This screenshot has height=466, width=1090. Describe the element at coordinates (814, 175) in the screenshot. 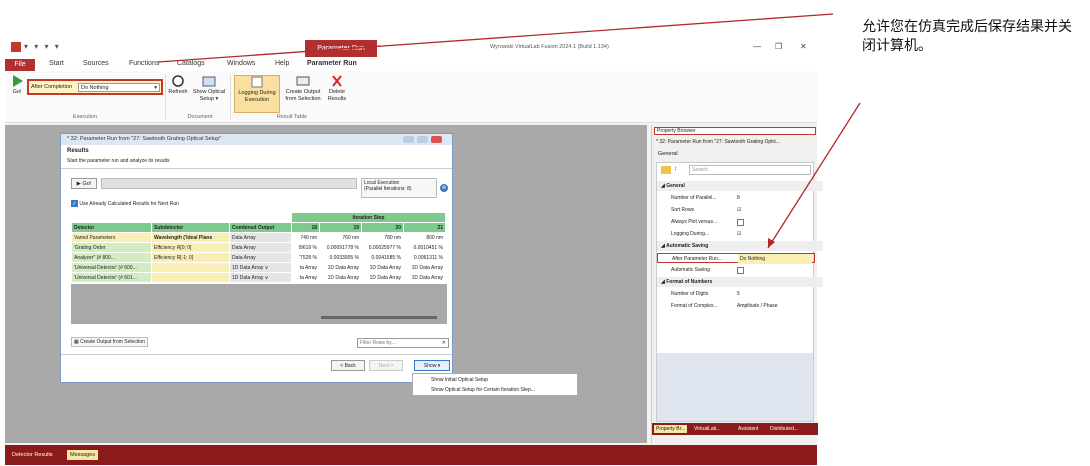

I see `arrow-line-property` at that location.